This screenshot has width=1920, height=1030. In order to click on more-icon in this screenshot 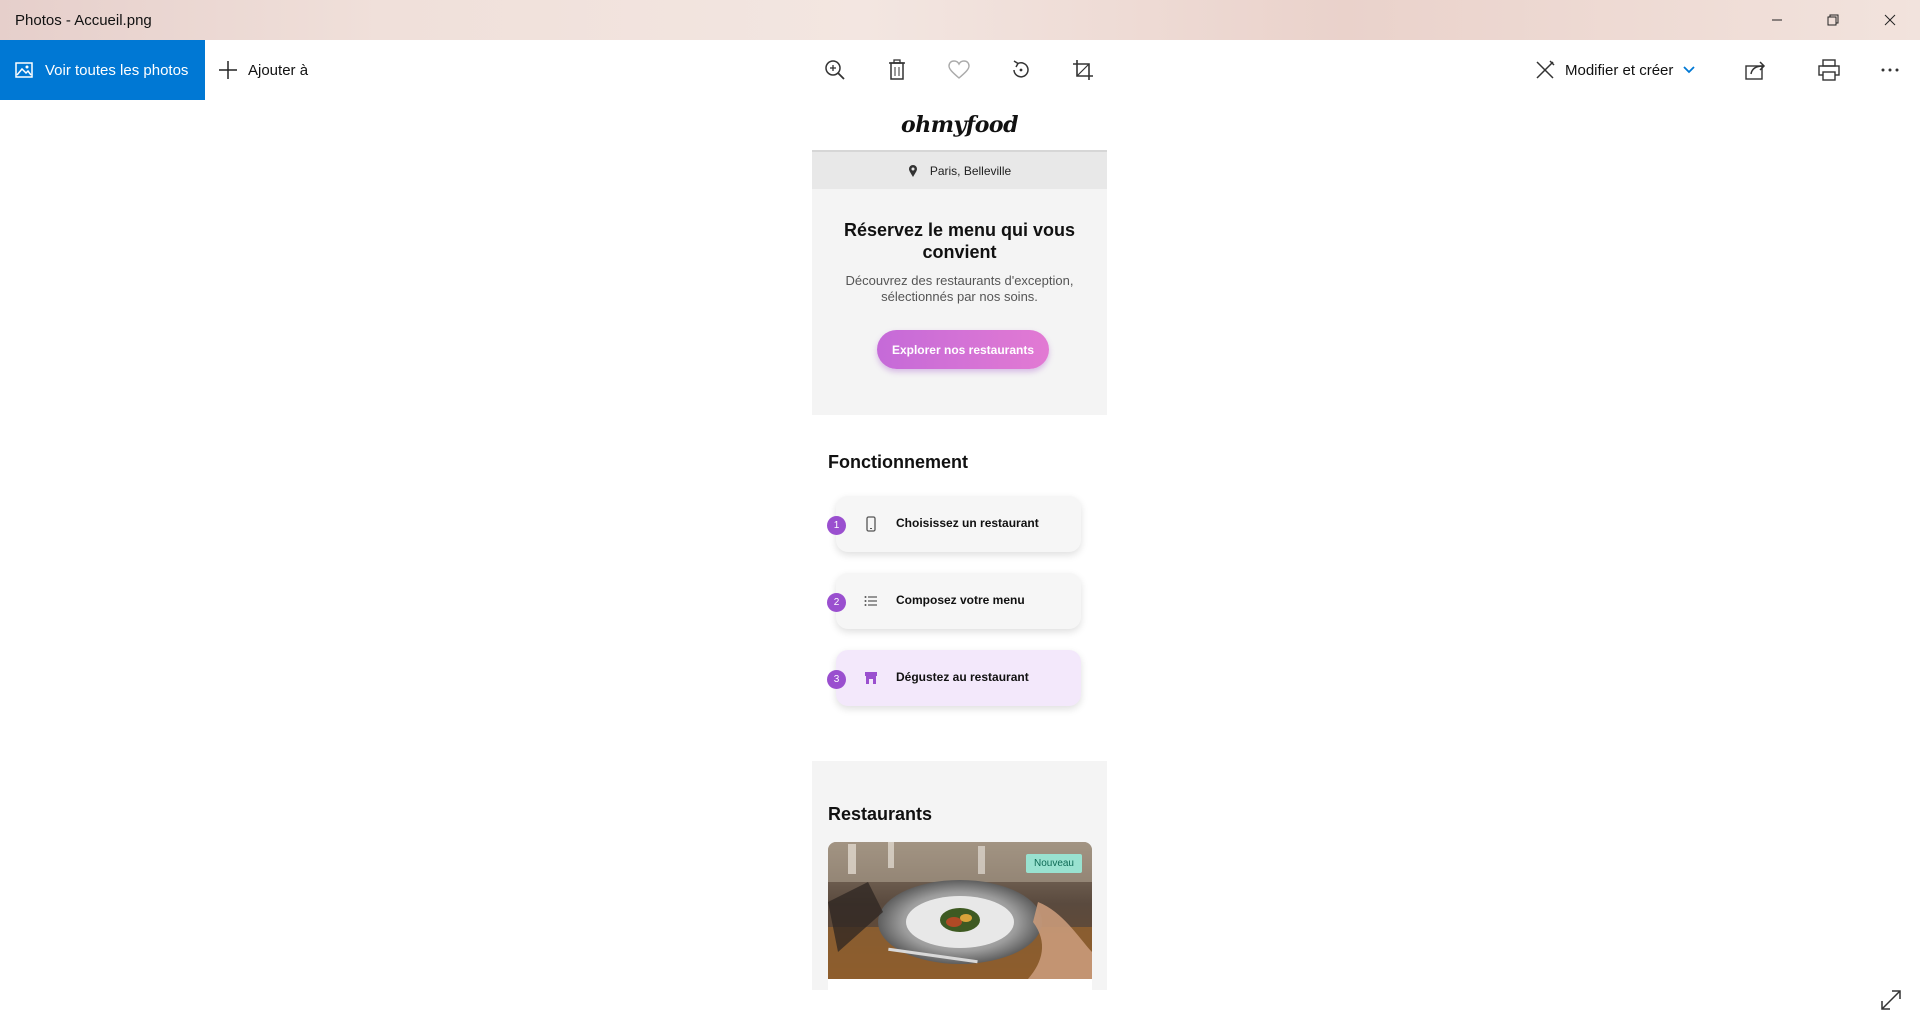, I will do `click(1890, 70)`.